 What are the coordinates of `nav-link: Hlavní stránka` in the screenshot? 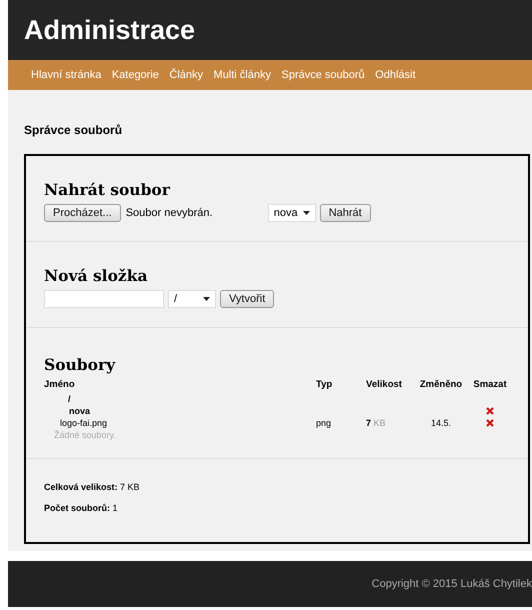 It's located at (66, 75).